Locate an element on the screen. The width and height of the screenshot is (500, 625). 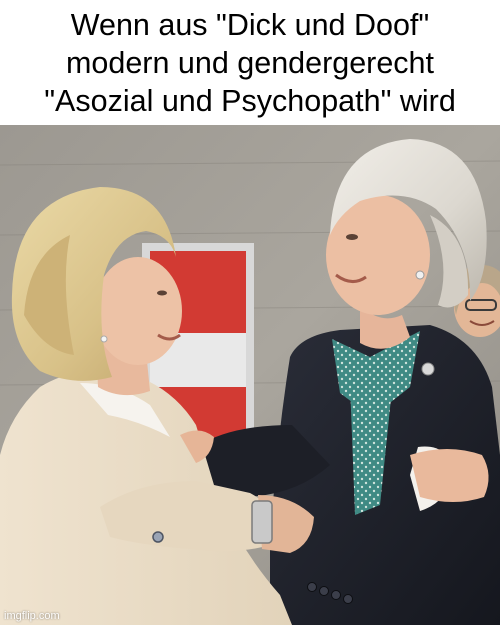
caption-line-2: modern und gendergerecht is located at coordinates (250, 62).